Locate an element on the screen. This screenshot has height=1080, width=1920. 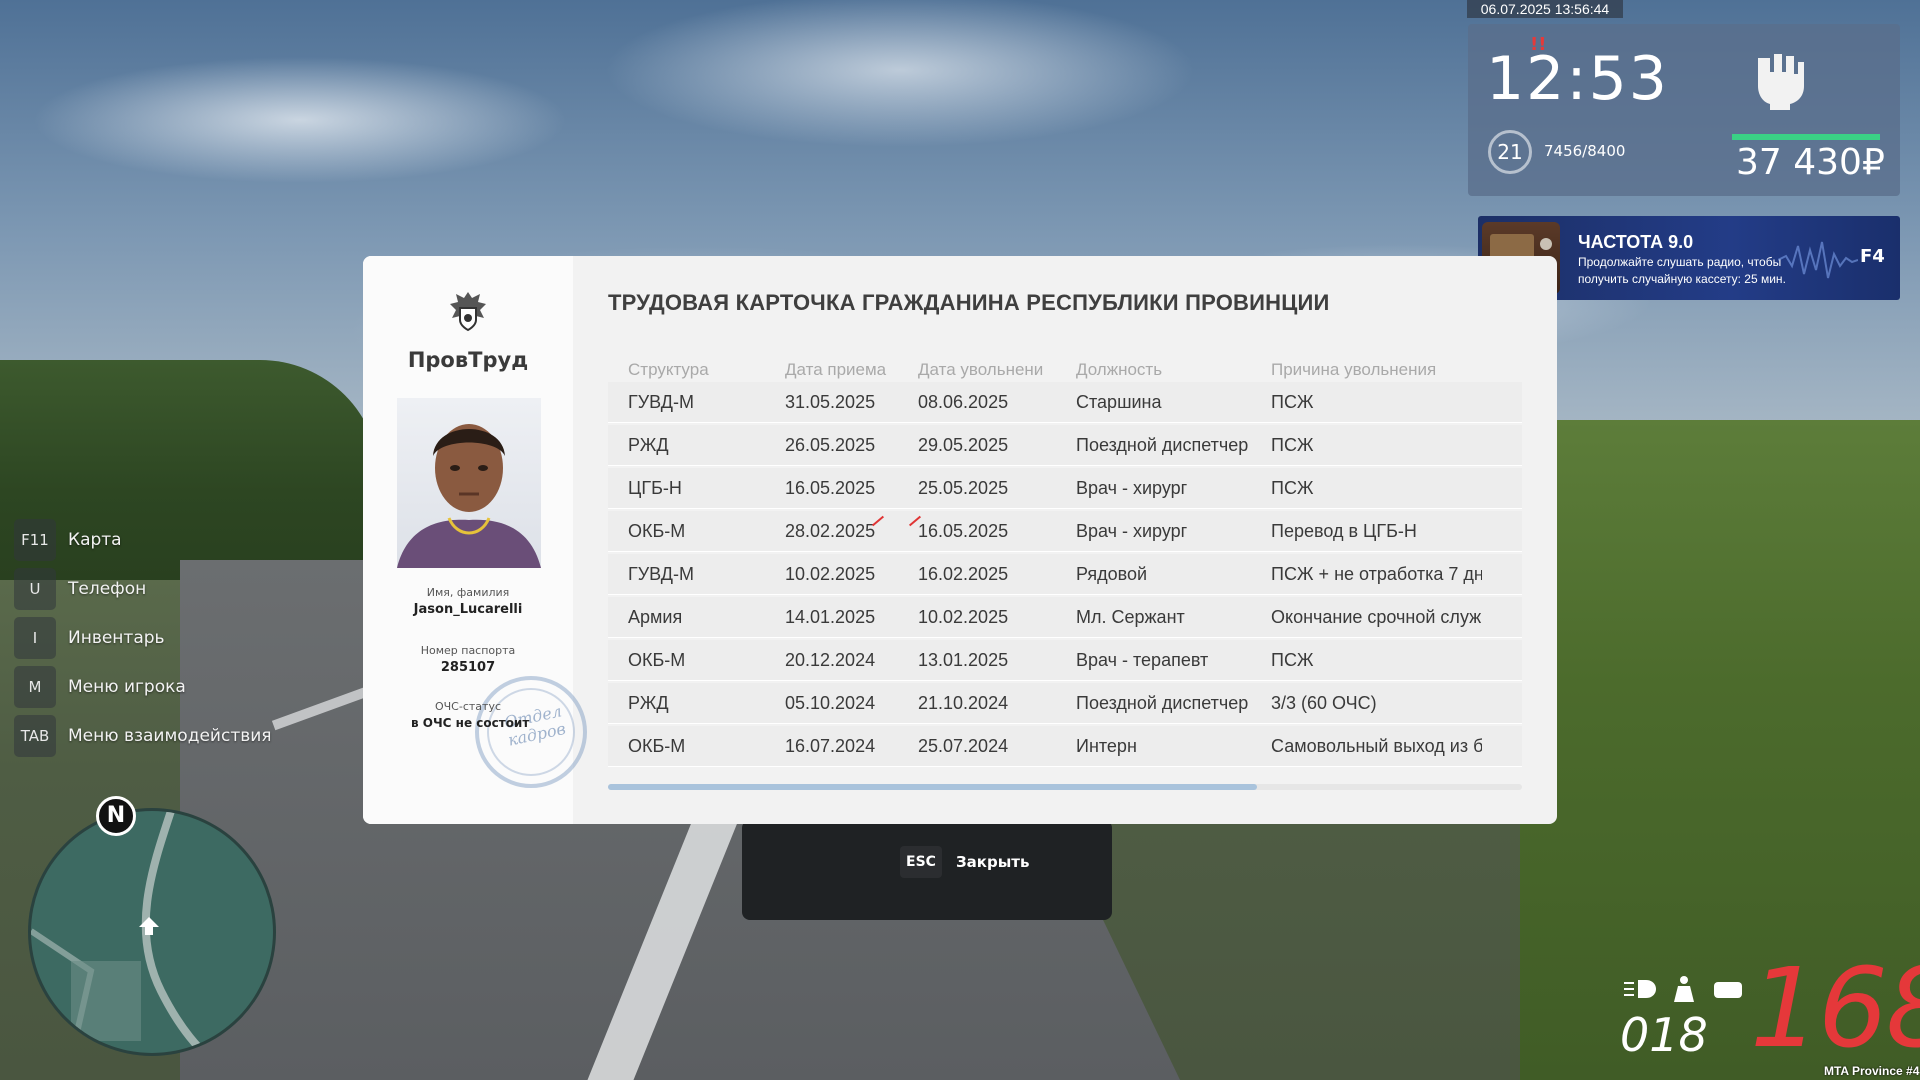
money-bar is located at coordinates (1806, 137).